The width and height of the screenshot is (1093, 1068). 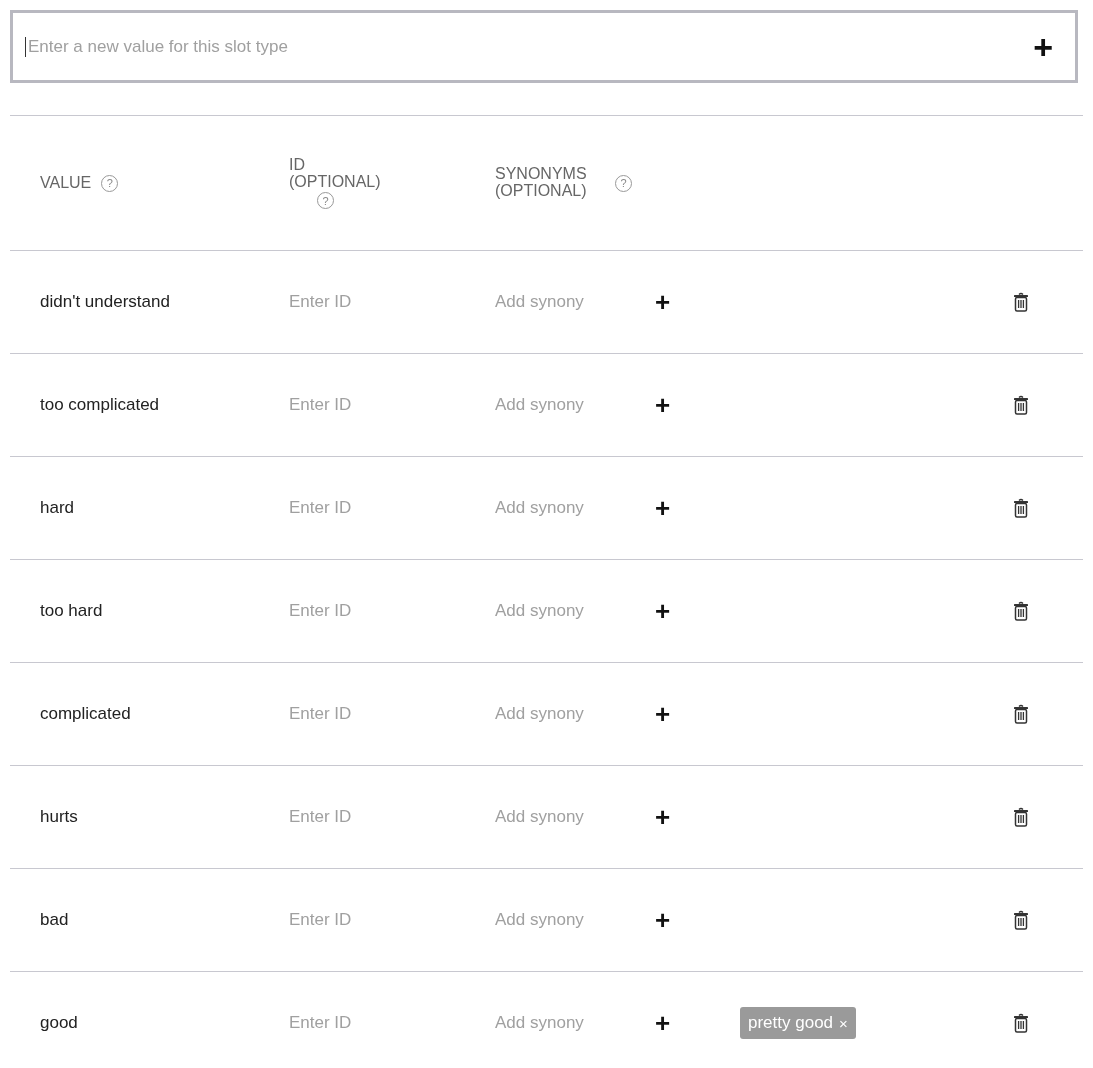 I want to click on value-text: bad, so click(x=55, y=920).